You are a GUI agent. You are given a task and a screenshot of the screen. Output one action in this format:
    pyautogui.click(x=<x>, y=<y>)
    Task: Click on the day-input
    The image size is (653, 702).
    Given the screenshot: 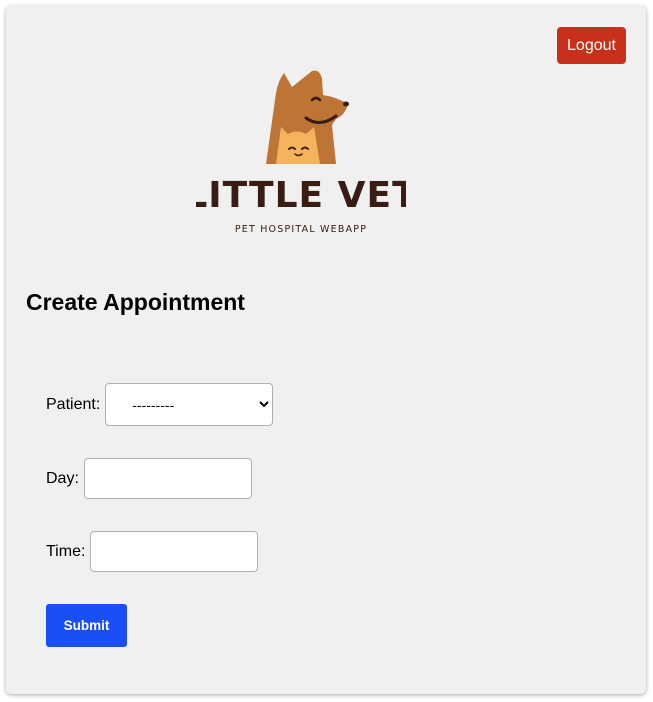 What is the action you would take?
    pyautogui.click(x=167, y=478)
    